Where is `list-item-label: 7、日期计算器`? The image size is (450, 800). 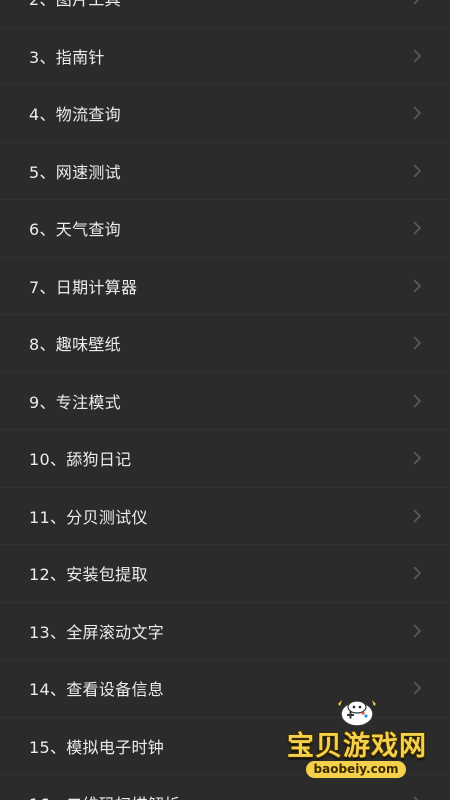
list-item-label: 7、日期计算器 is located at coordinates (83, 287).